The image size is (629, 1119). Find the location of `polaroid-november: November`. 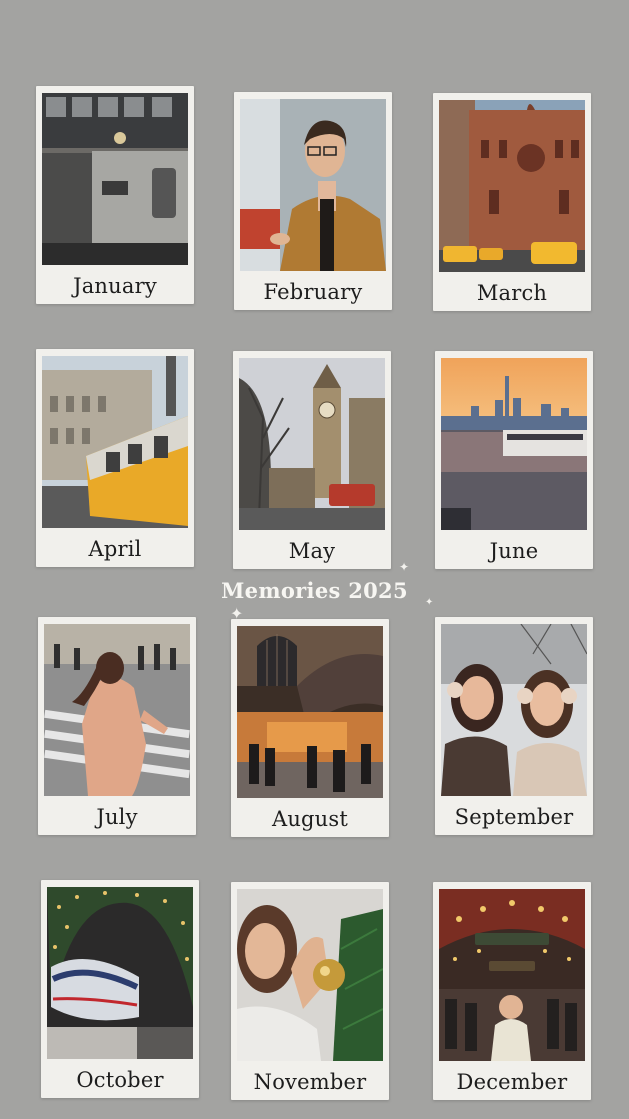

polaroid-november: November is located at coordinates (310, 991).